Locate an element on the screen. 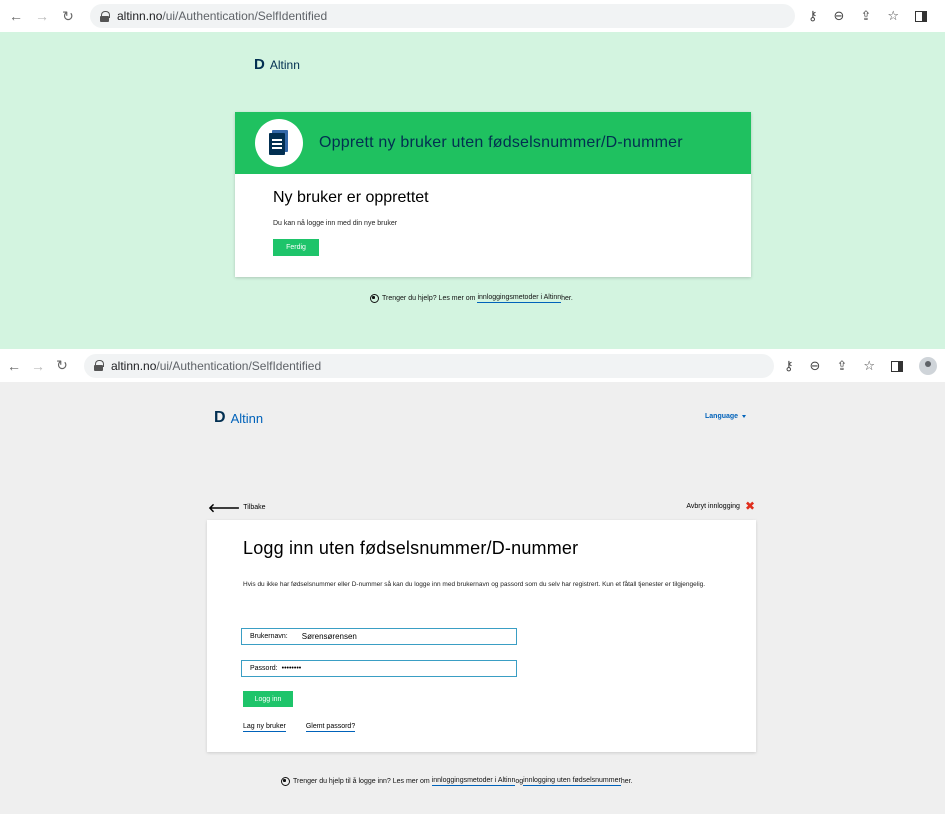  cancel-login-link: Avbryt innlogging ✖ is located at coordinates (720, 506).